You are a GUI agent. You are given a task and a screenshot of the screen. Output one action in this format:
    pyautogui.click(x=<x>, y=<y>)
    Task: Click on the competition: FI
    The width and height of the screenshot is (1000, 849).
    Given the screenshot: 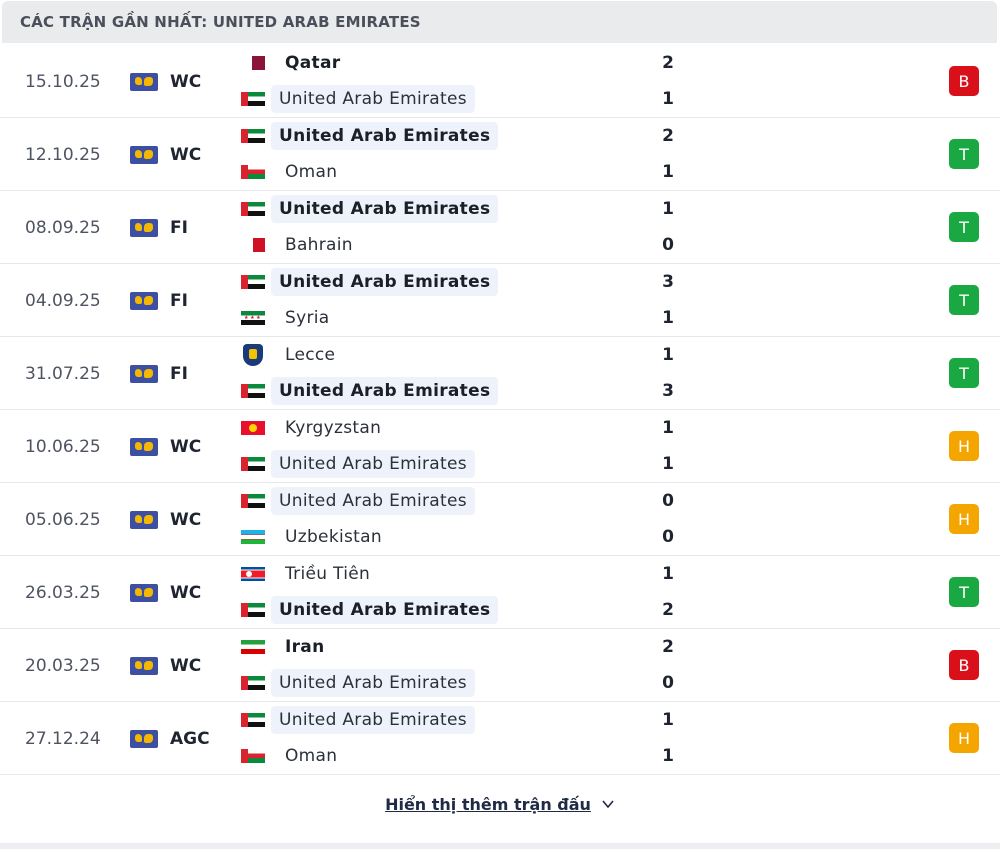 What is the action you would take?
    pyautogui.click(x=159, y=227)
    